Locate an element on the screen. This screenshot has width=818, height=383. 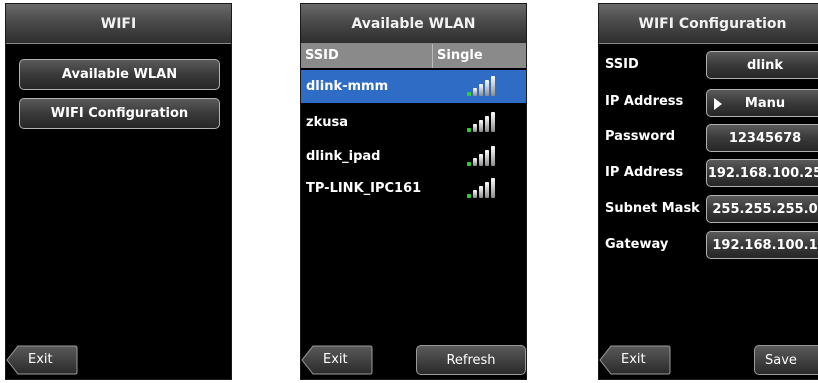
subnet-mask-field: 255.255.255.0 is located at coordinates (762, 209).